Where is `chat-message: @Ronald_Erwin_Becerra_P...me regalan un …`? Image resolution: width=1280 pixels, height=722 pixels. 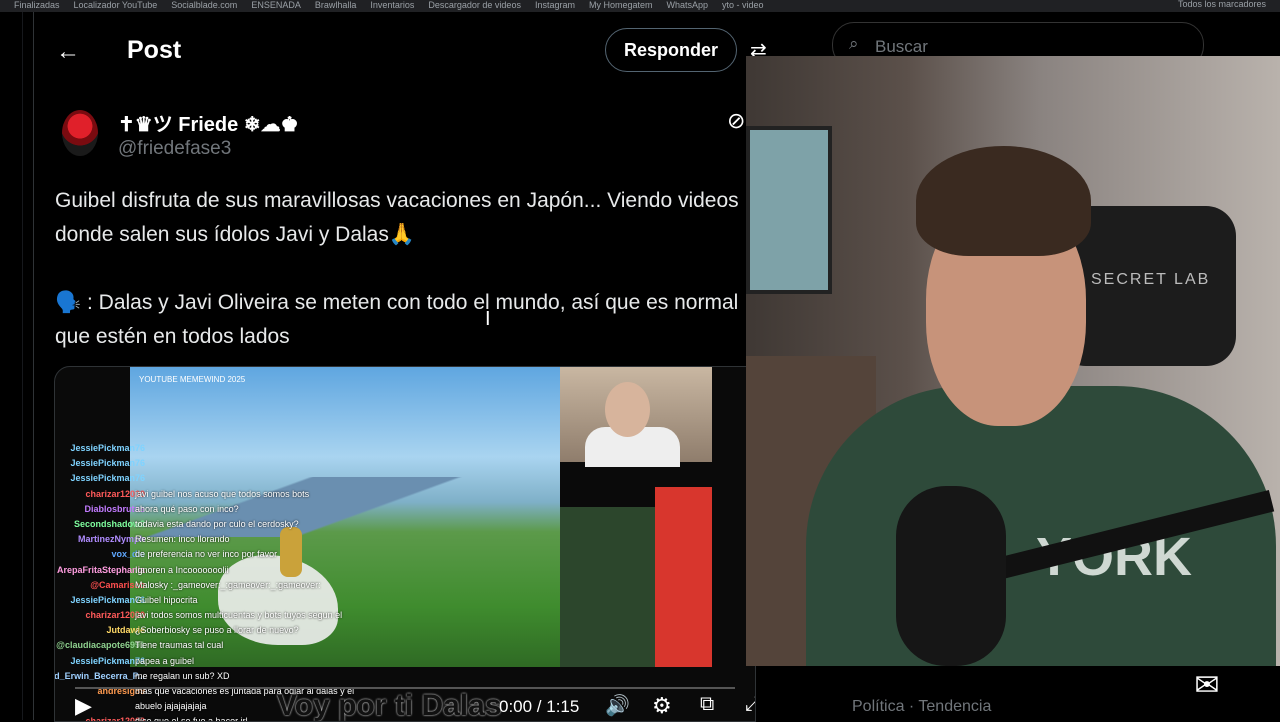 chat-message: @Ronald_Erwin_Becerra_P...me regalan un … is located at coordinates (315, 676).